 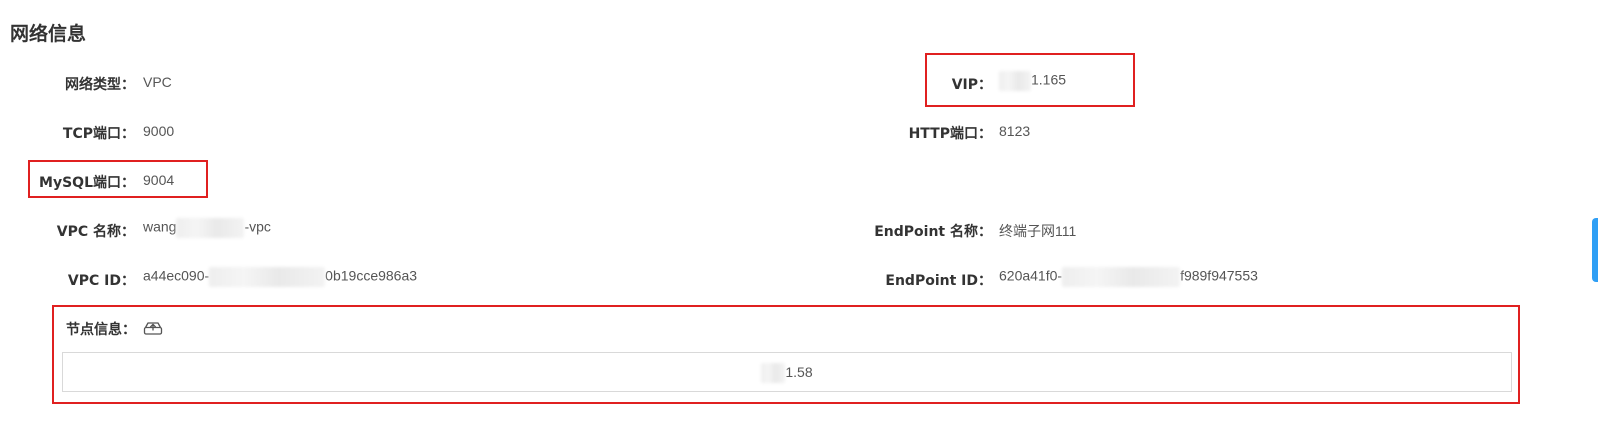 What do you see at coordinates (160, 226) in the screenshot?
I see `vpc-name-prefix: wang` at bounding box center [160, 226].